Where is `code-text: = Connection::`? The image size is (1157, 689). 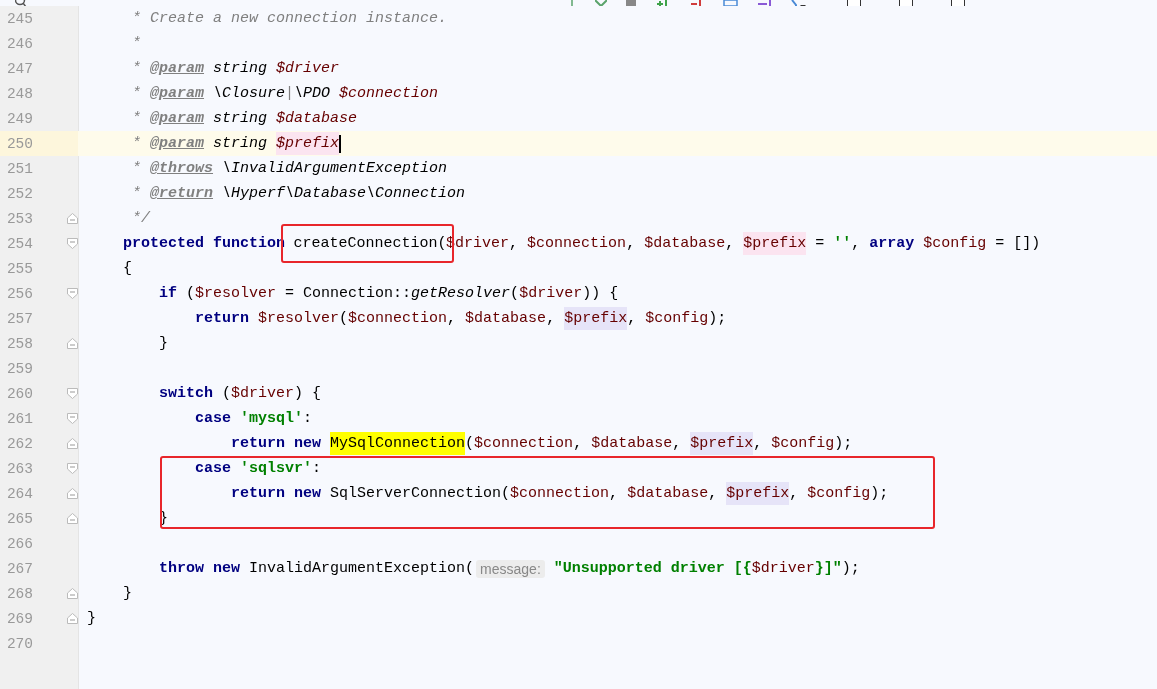
code-text: = Connection:: is located at coordinates (348, 293).